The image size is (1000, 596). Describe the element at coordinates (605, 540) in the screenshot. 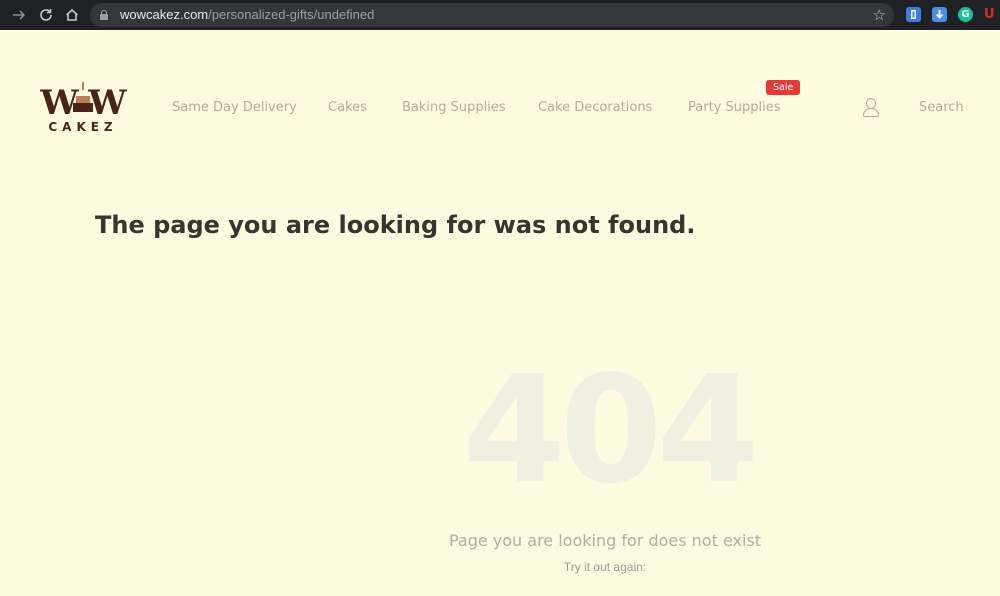

I see `error-message: Page you are looking for does not exist` at that location.